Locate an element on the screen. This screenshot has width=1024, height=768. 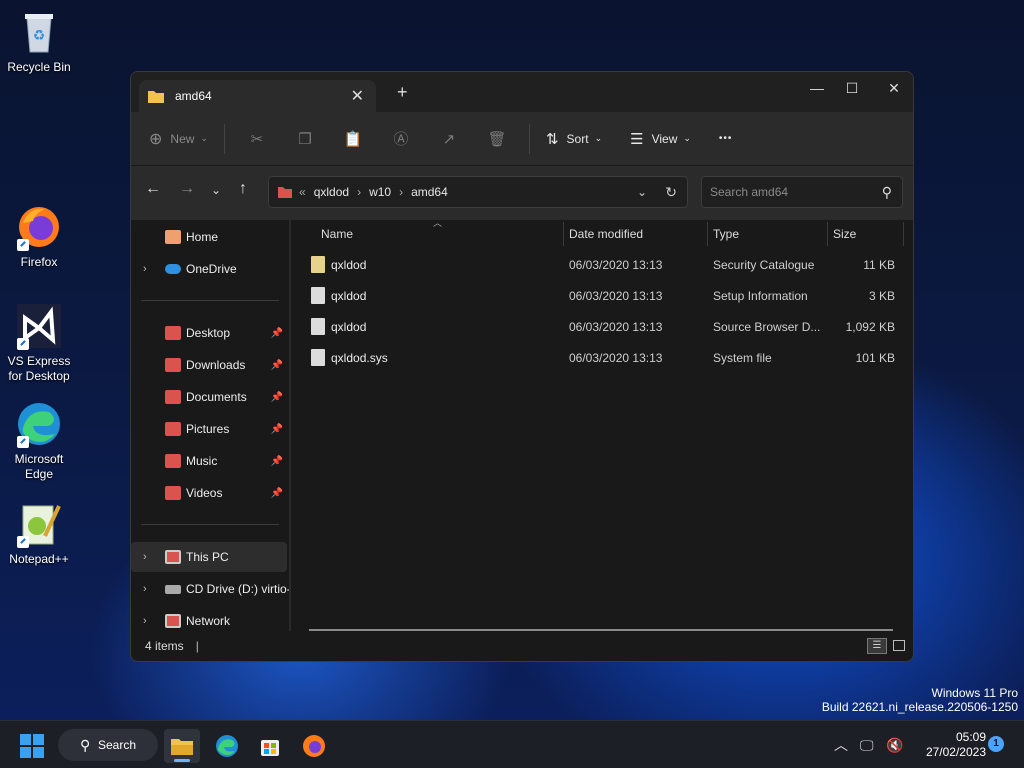
network-status-icon: 🖵 is located at coordinates (867, 744).